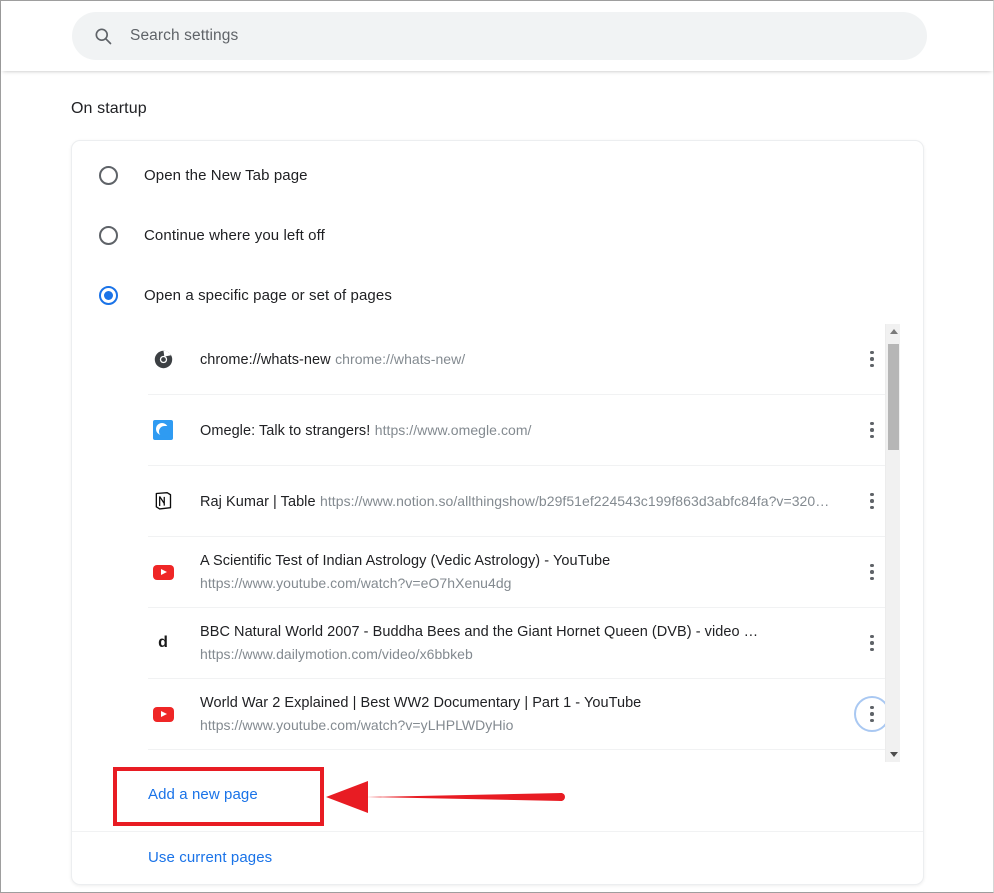 The image size is (994, 893). Describe the element at coordinates (109, 108) in the screenshot. I see `page-title: On startup` at that location.